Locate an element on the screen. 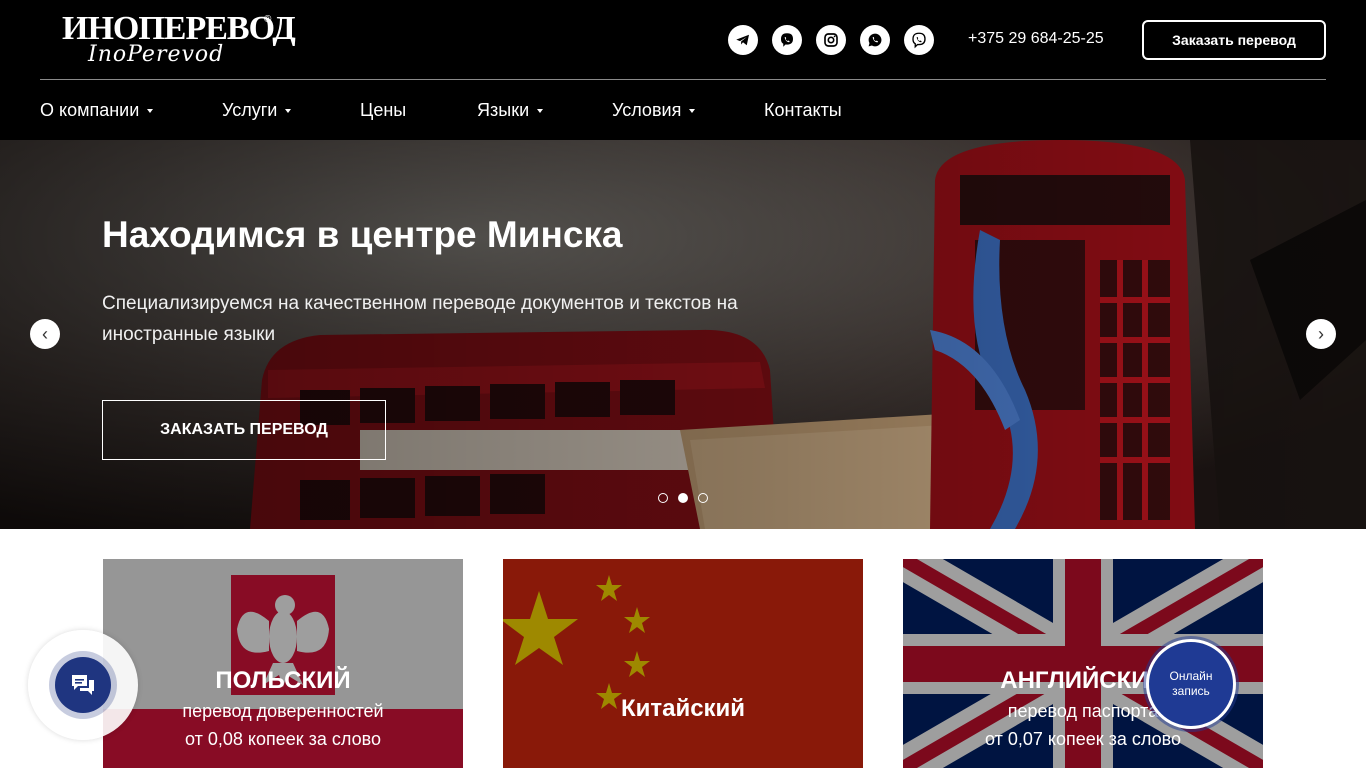  card-service: перевод доверенностей is located at coordinates (283, 711).